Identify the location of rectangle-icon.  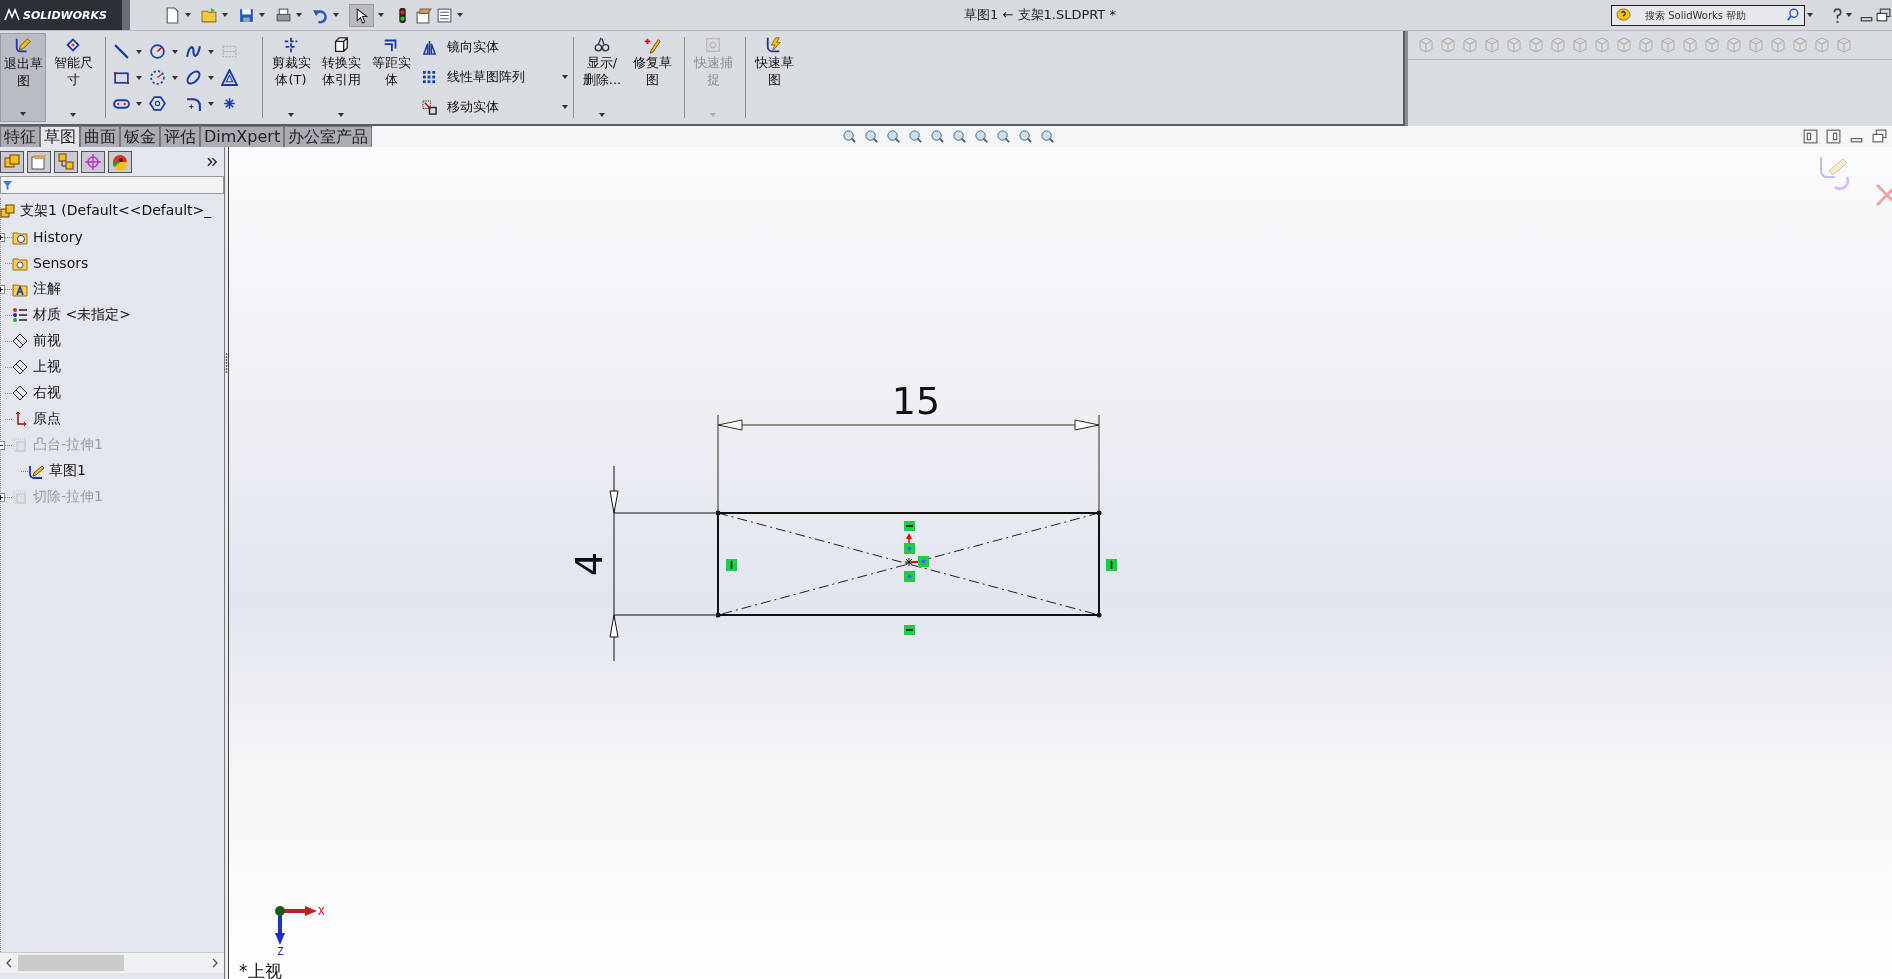
(121, 77).